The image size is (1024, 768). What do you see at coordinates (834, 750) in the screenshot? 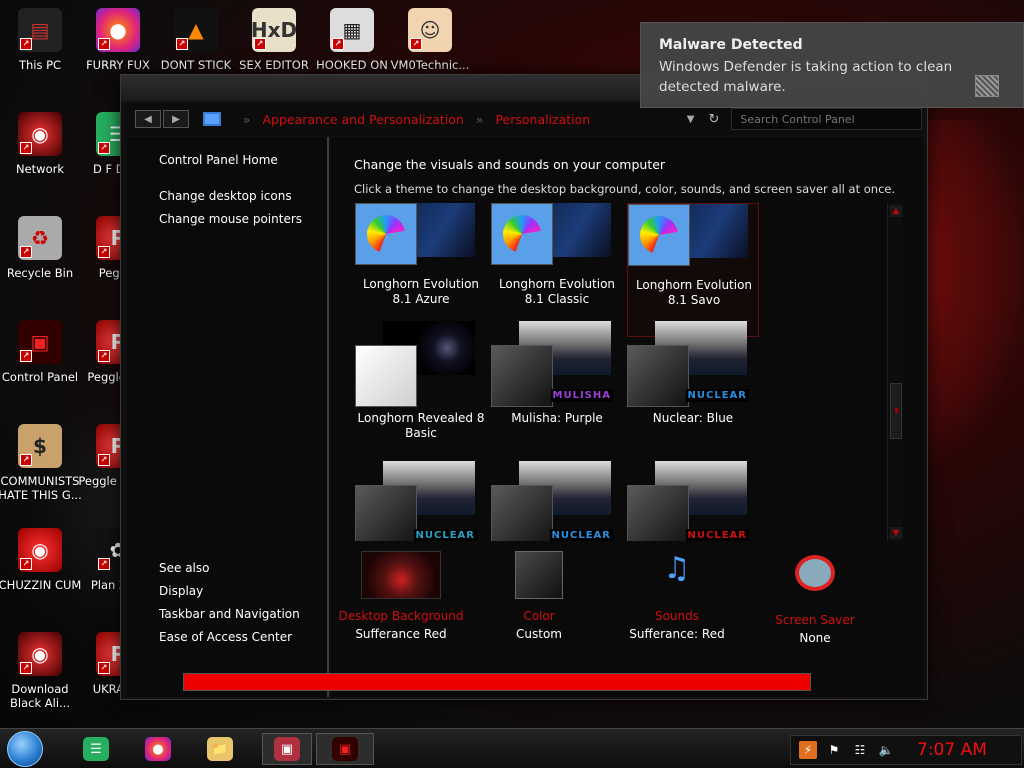
I see `flag-icon: ⚑` at bounding box center [834, 750].